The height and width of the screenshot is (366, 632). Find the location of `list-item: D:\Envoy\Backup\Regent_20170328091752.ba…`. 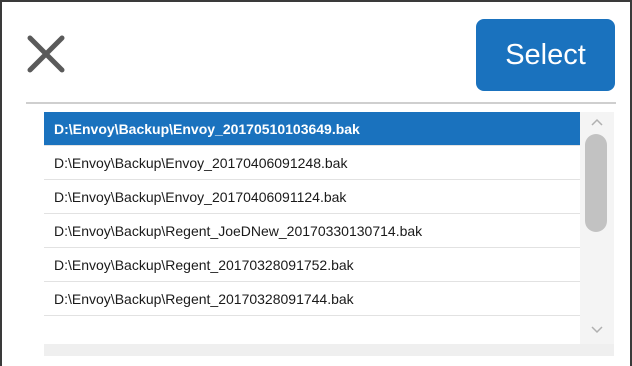

list-item: D:\Envoy\Backup\Regent_20170328091752.ba… is located at coordinates (312, 265).